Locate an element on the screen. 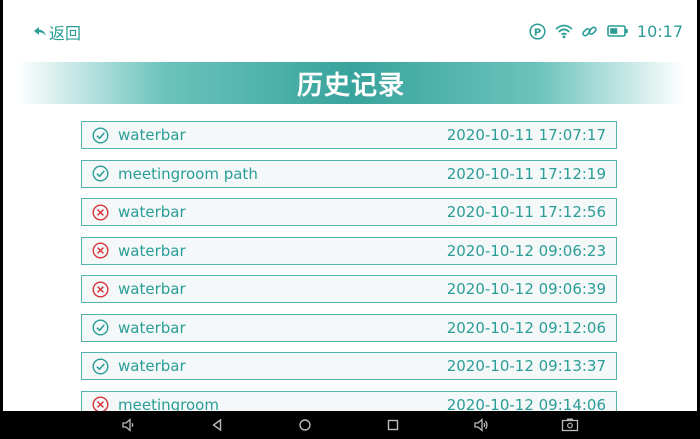 This screenshot has width=700, height=439. history-row: waterbar 2020-10-12 09:06:39 is located at coordinates (349, 289).